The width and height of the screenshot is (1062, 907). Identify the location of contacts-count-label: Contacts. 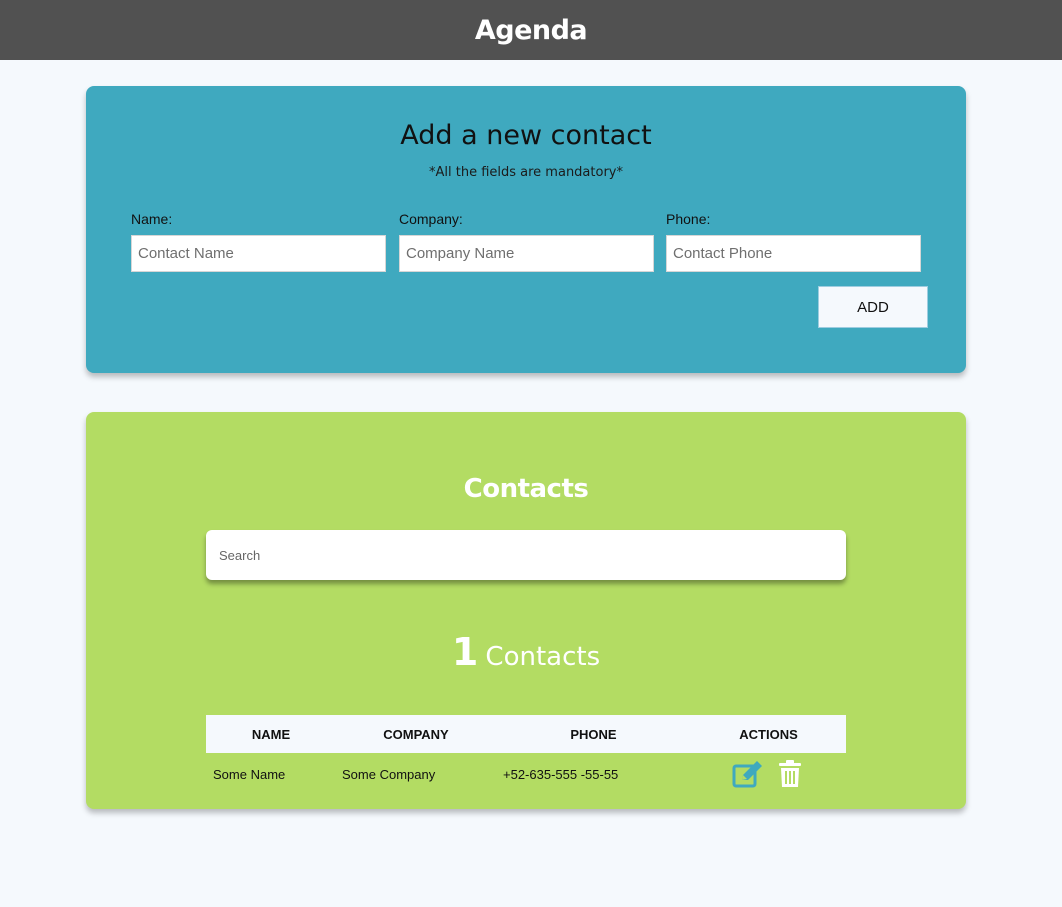
(543, 657).